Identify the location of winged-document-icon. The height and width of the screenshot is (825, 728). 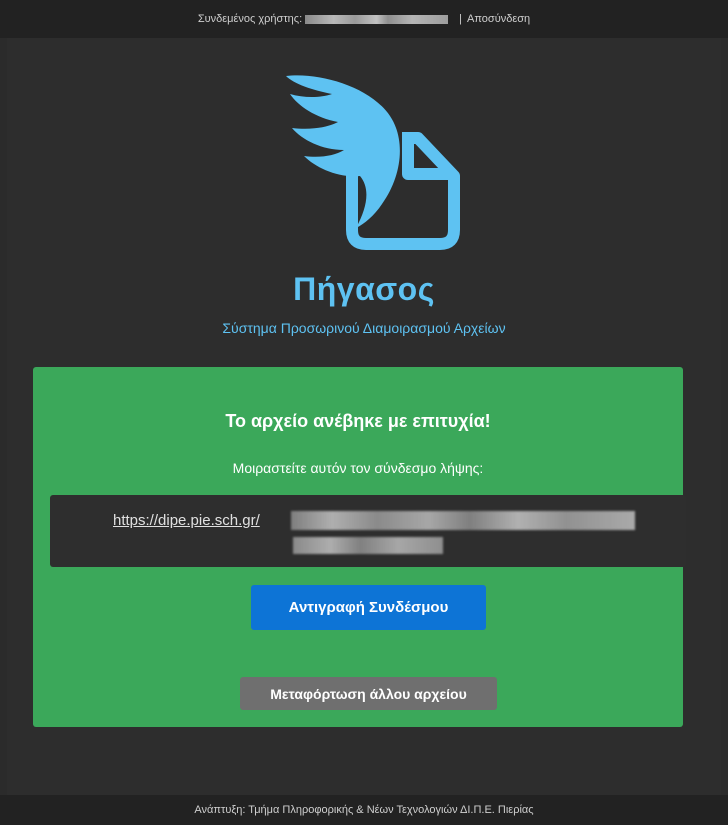
(373, 162).